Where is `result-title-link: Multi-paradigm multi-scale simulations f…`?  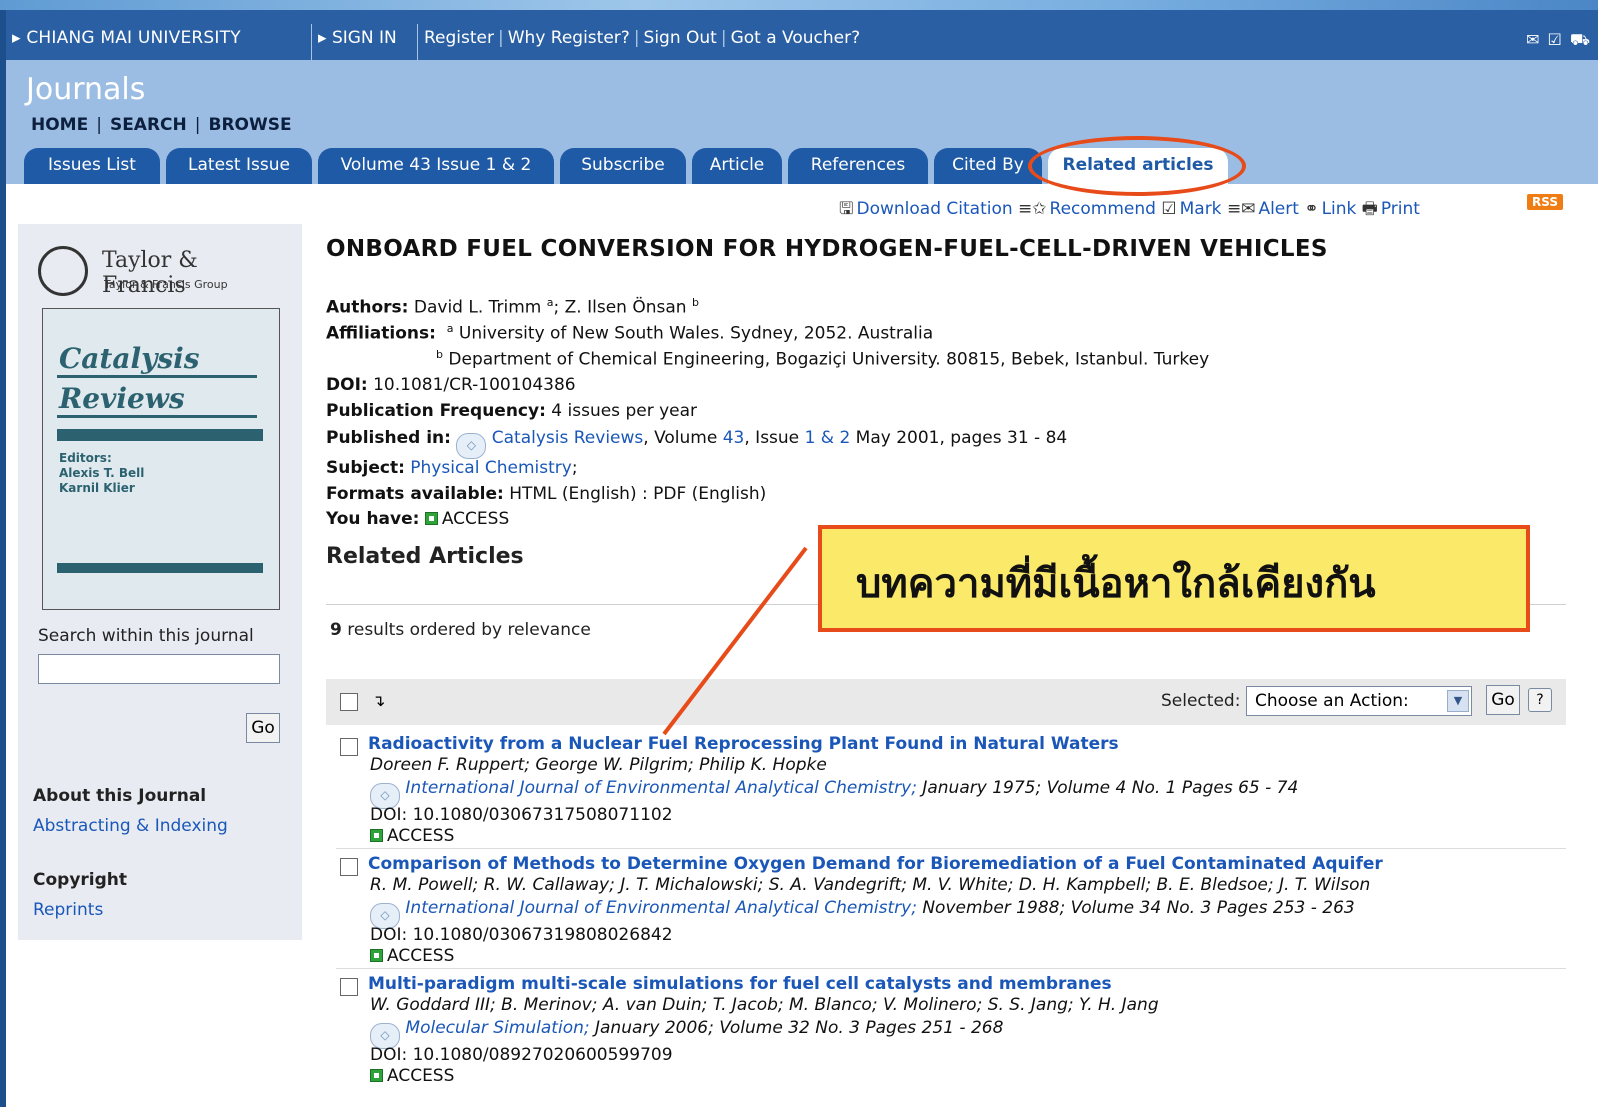
result-title-link: Multi-paradigm multi-scale simulations f… is located at coordinates (740, 984).